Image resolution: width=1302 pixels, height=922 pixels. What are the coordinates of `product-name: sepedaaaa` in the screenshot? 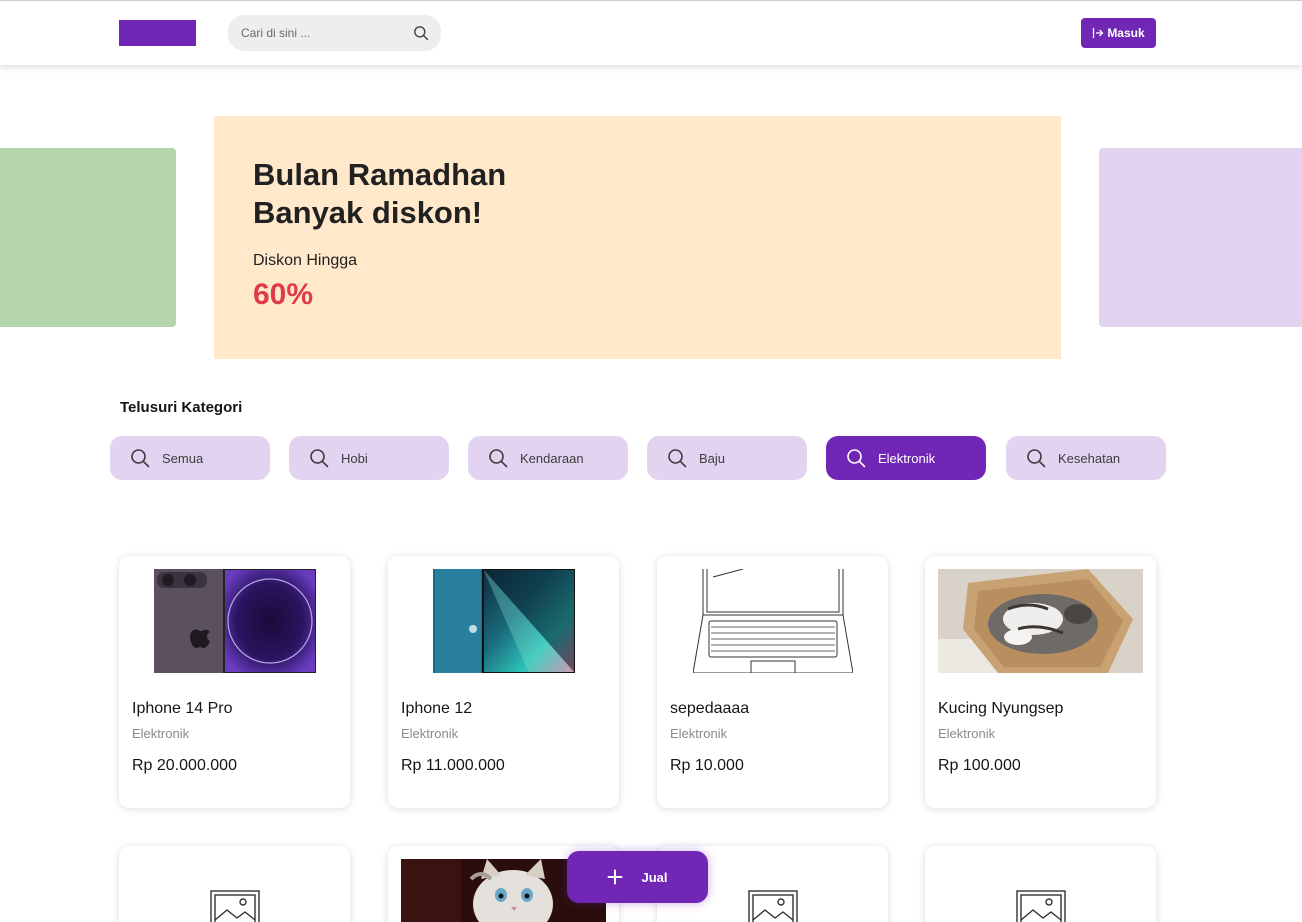 It's located at (710, 708).